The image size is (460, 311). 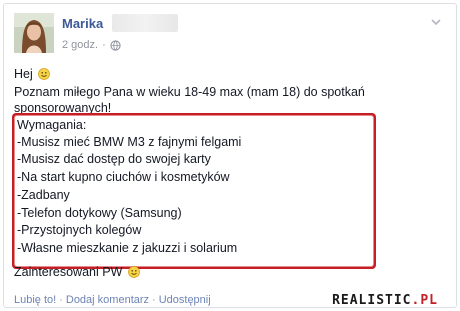 I want to click on requirement-item: -Przystojnych kolegów, so click(x=79, y=230).